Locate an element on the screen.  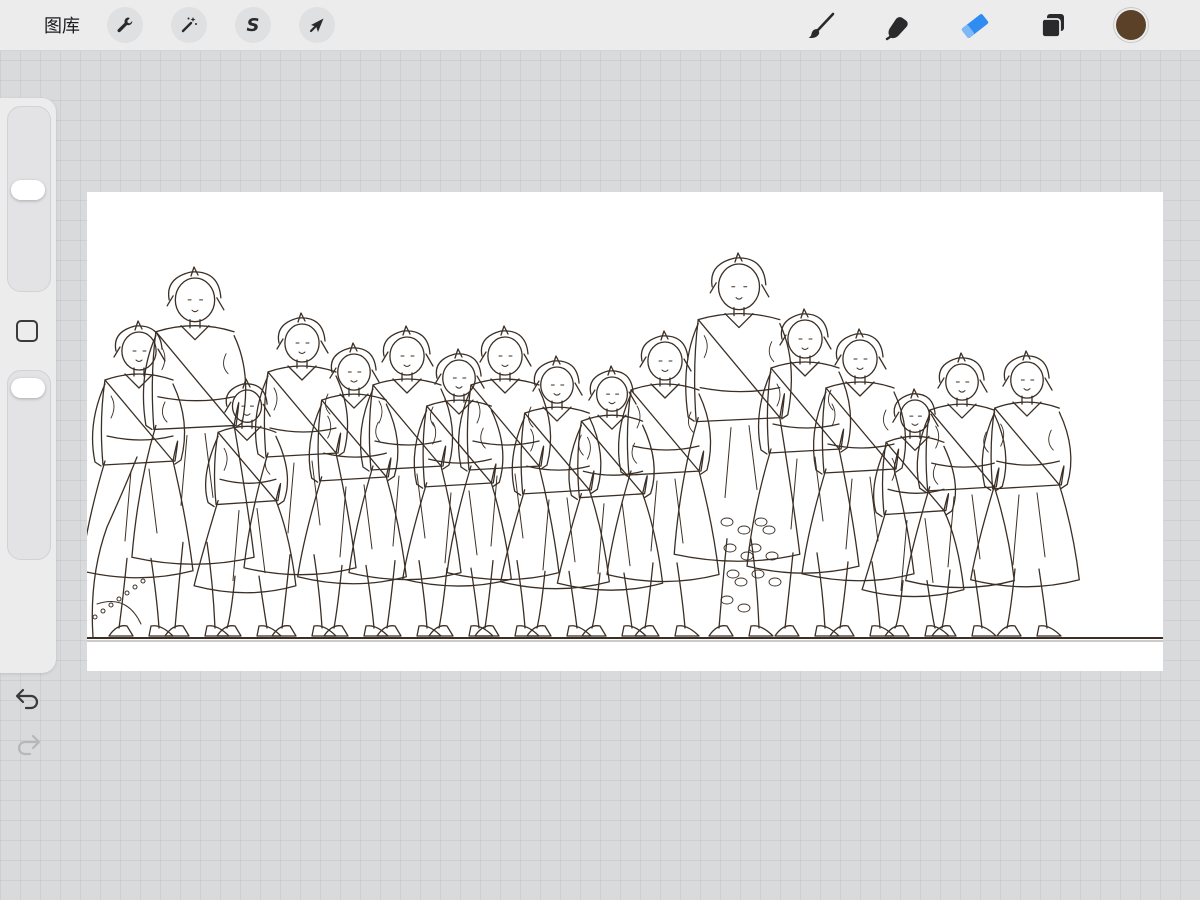
magic-wand-icon is located at coordinates (189, 25).